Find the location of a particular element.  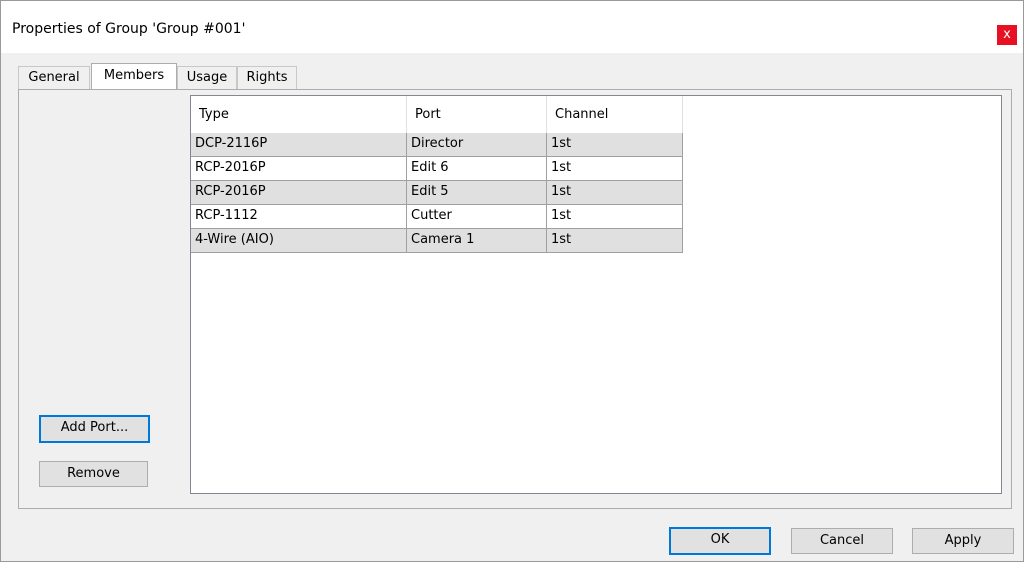

title-bar: Properties of Group 'Group #001' x is located at coordinates (512, 27).